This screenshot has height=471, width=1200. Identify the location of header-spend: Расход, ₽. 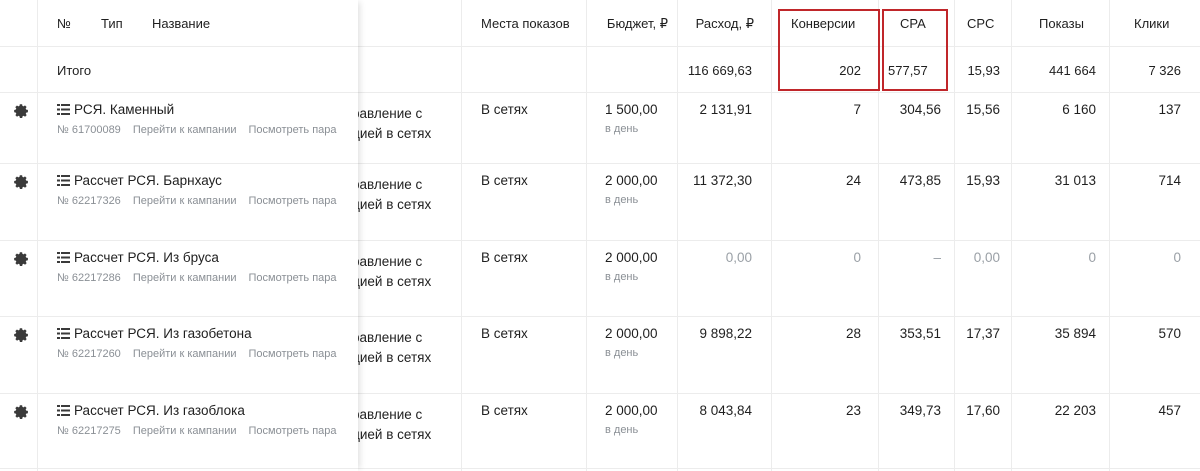
(715, 24).